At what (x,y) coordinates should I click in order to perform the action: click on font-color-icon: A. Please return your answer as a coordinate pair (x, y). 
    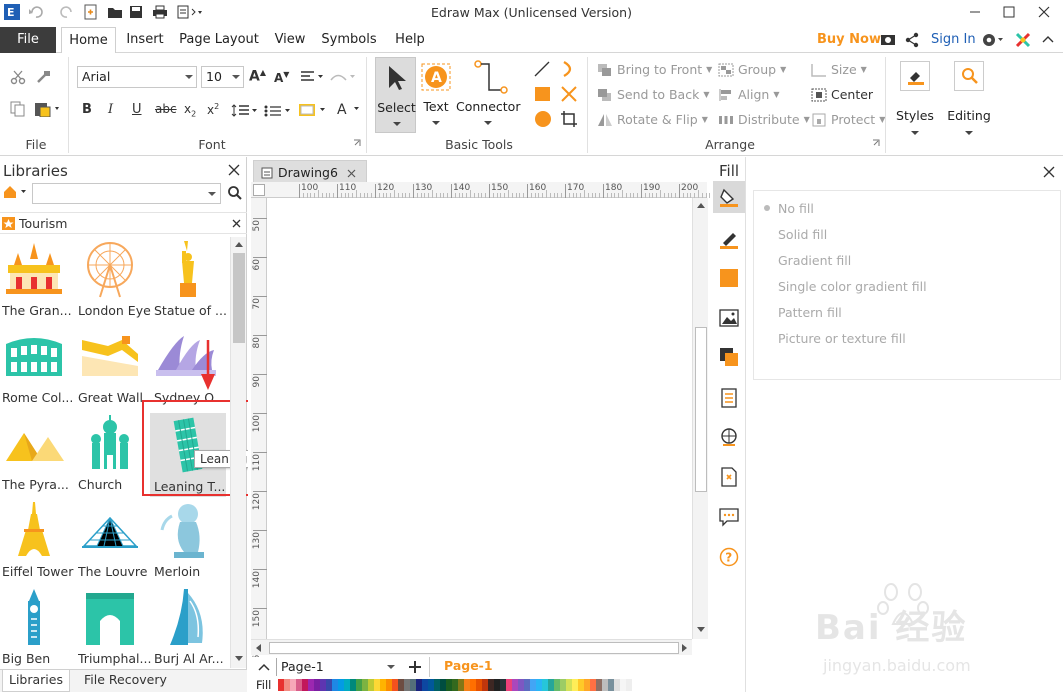
    Looking at the image, I should click on (350, 110).